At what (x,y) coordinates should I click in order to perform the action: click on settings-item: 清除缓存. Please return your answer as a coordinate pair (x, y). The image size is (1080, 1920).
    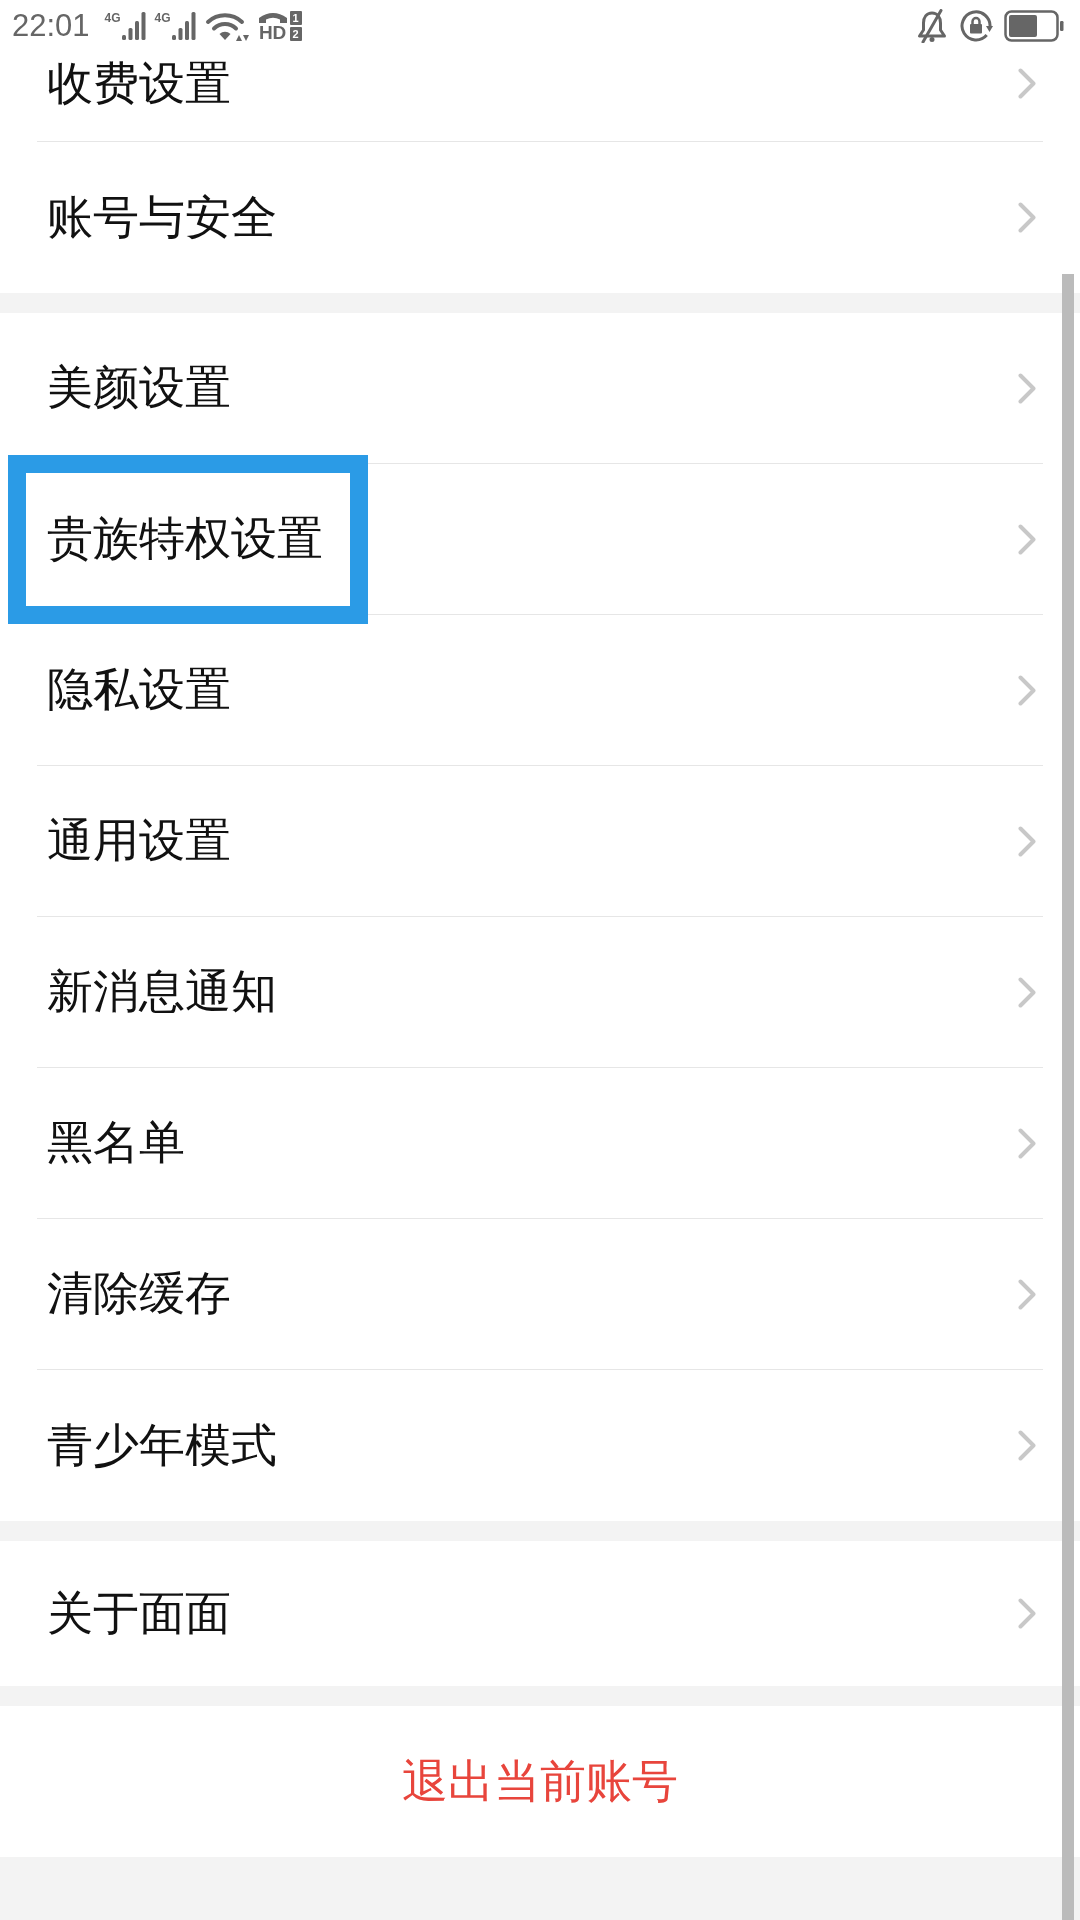
    Looking at the image, I should click on (540, 1294).